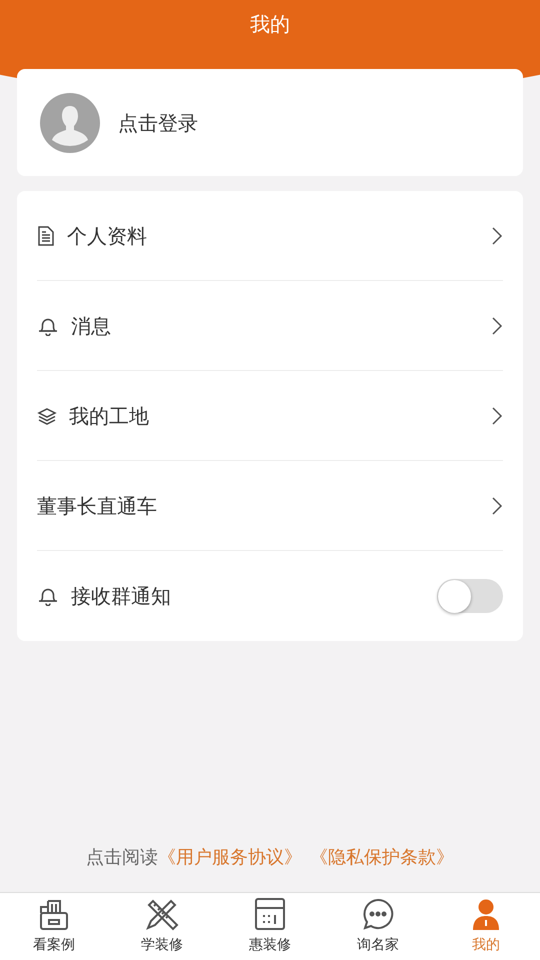  Describe the element at coordinates (48, 596) in the screenshot. I see `bell-icon` at that location.